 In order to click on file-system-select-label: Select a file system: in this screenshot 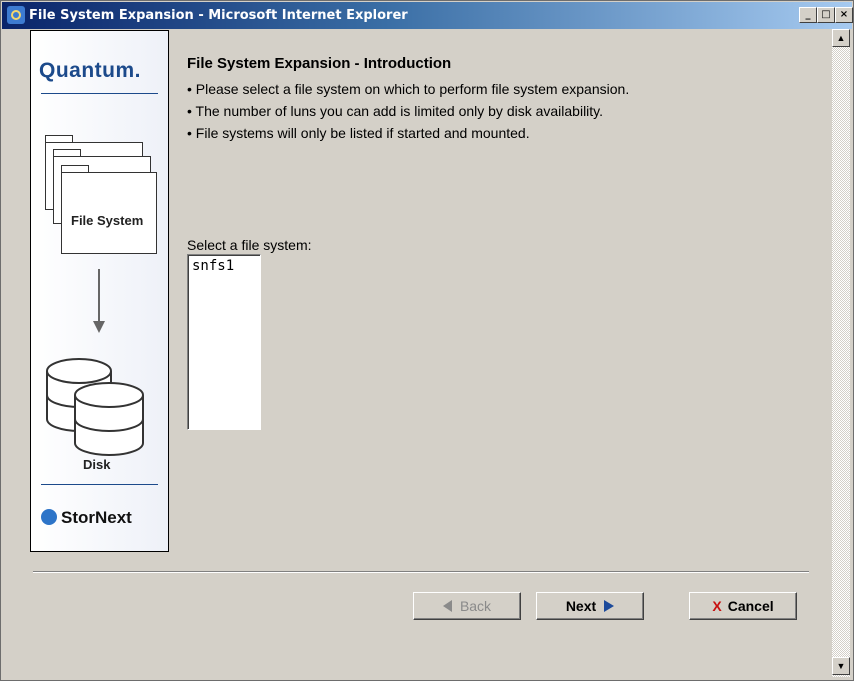, I will do `click(249, 245)`.